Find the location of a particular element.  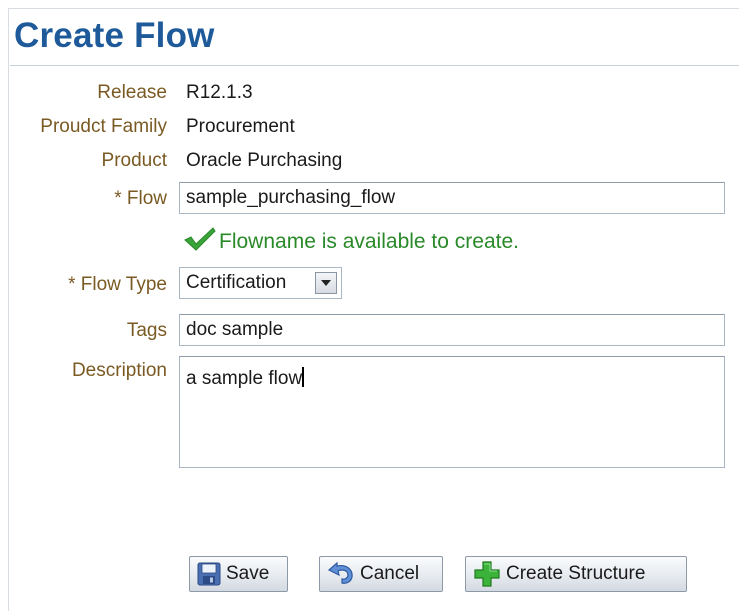

product-label: Product is located at coordinates (134, 160).